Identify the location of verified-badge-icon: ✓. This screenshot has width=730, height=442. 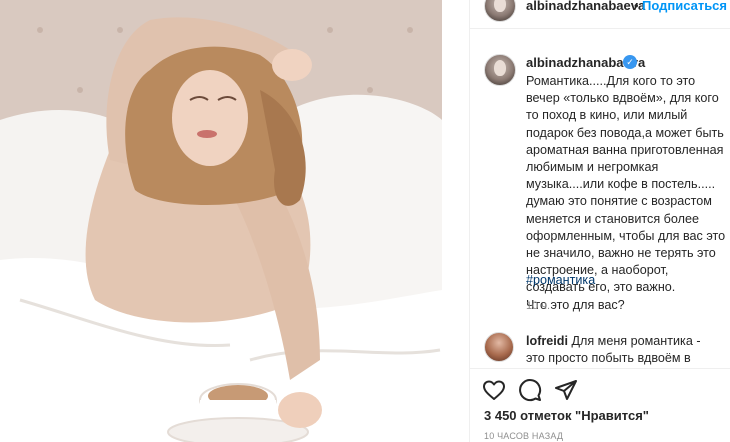
(630, 62).